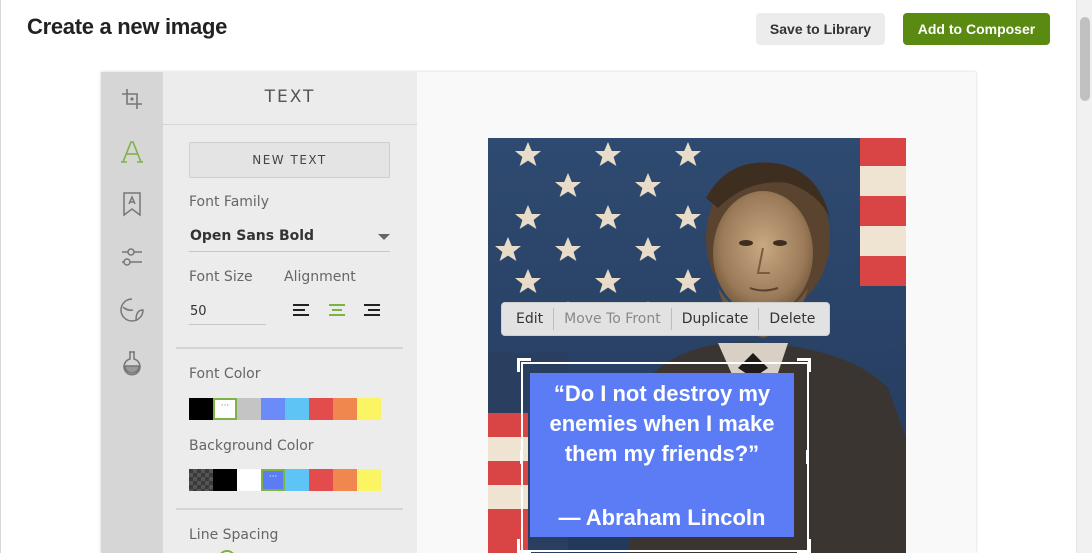 The width and height of the screenshot is (1092, 553). I want to click on background-color-swatch-blue, so click(273, 480).